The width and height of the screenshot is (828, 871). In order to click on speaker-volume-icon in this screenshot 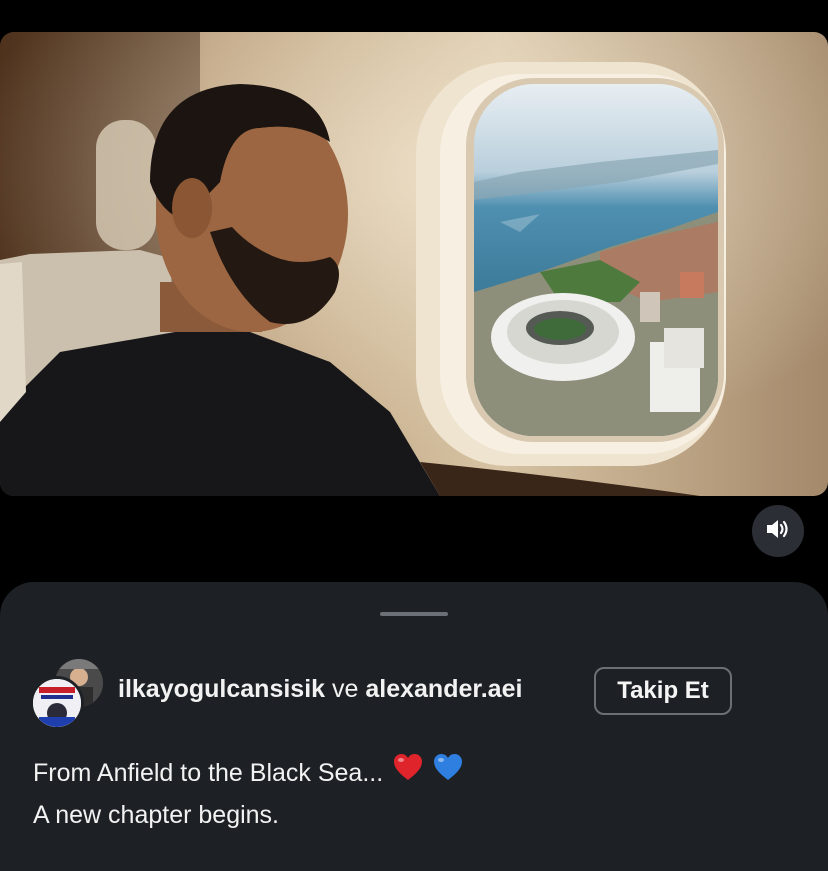, I will do `click(778, 531)`.